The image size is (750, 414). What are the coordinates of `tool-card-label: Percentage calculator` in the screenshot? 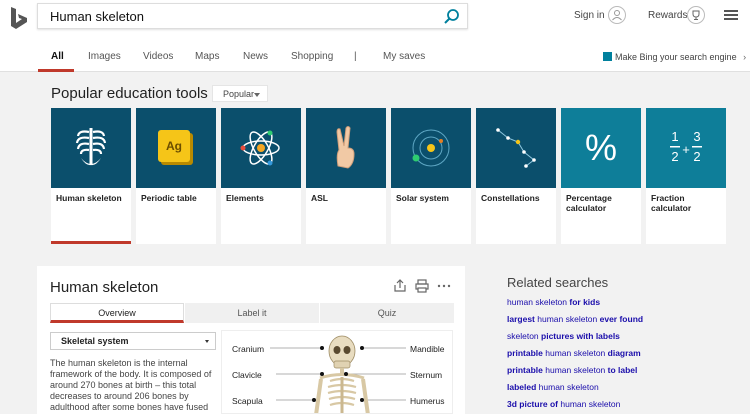 It's located at (589, 203).